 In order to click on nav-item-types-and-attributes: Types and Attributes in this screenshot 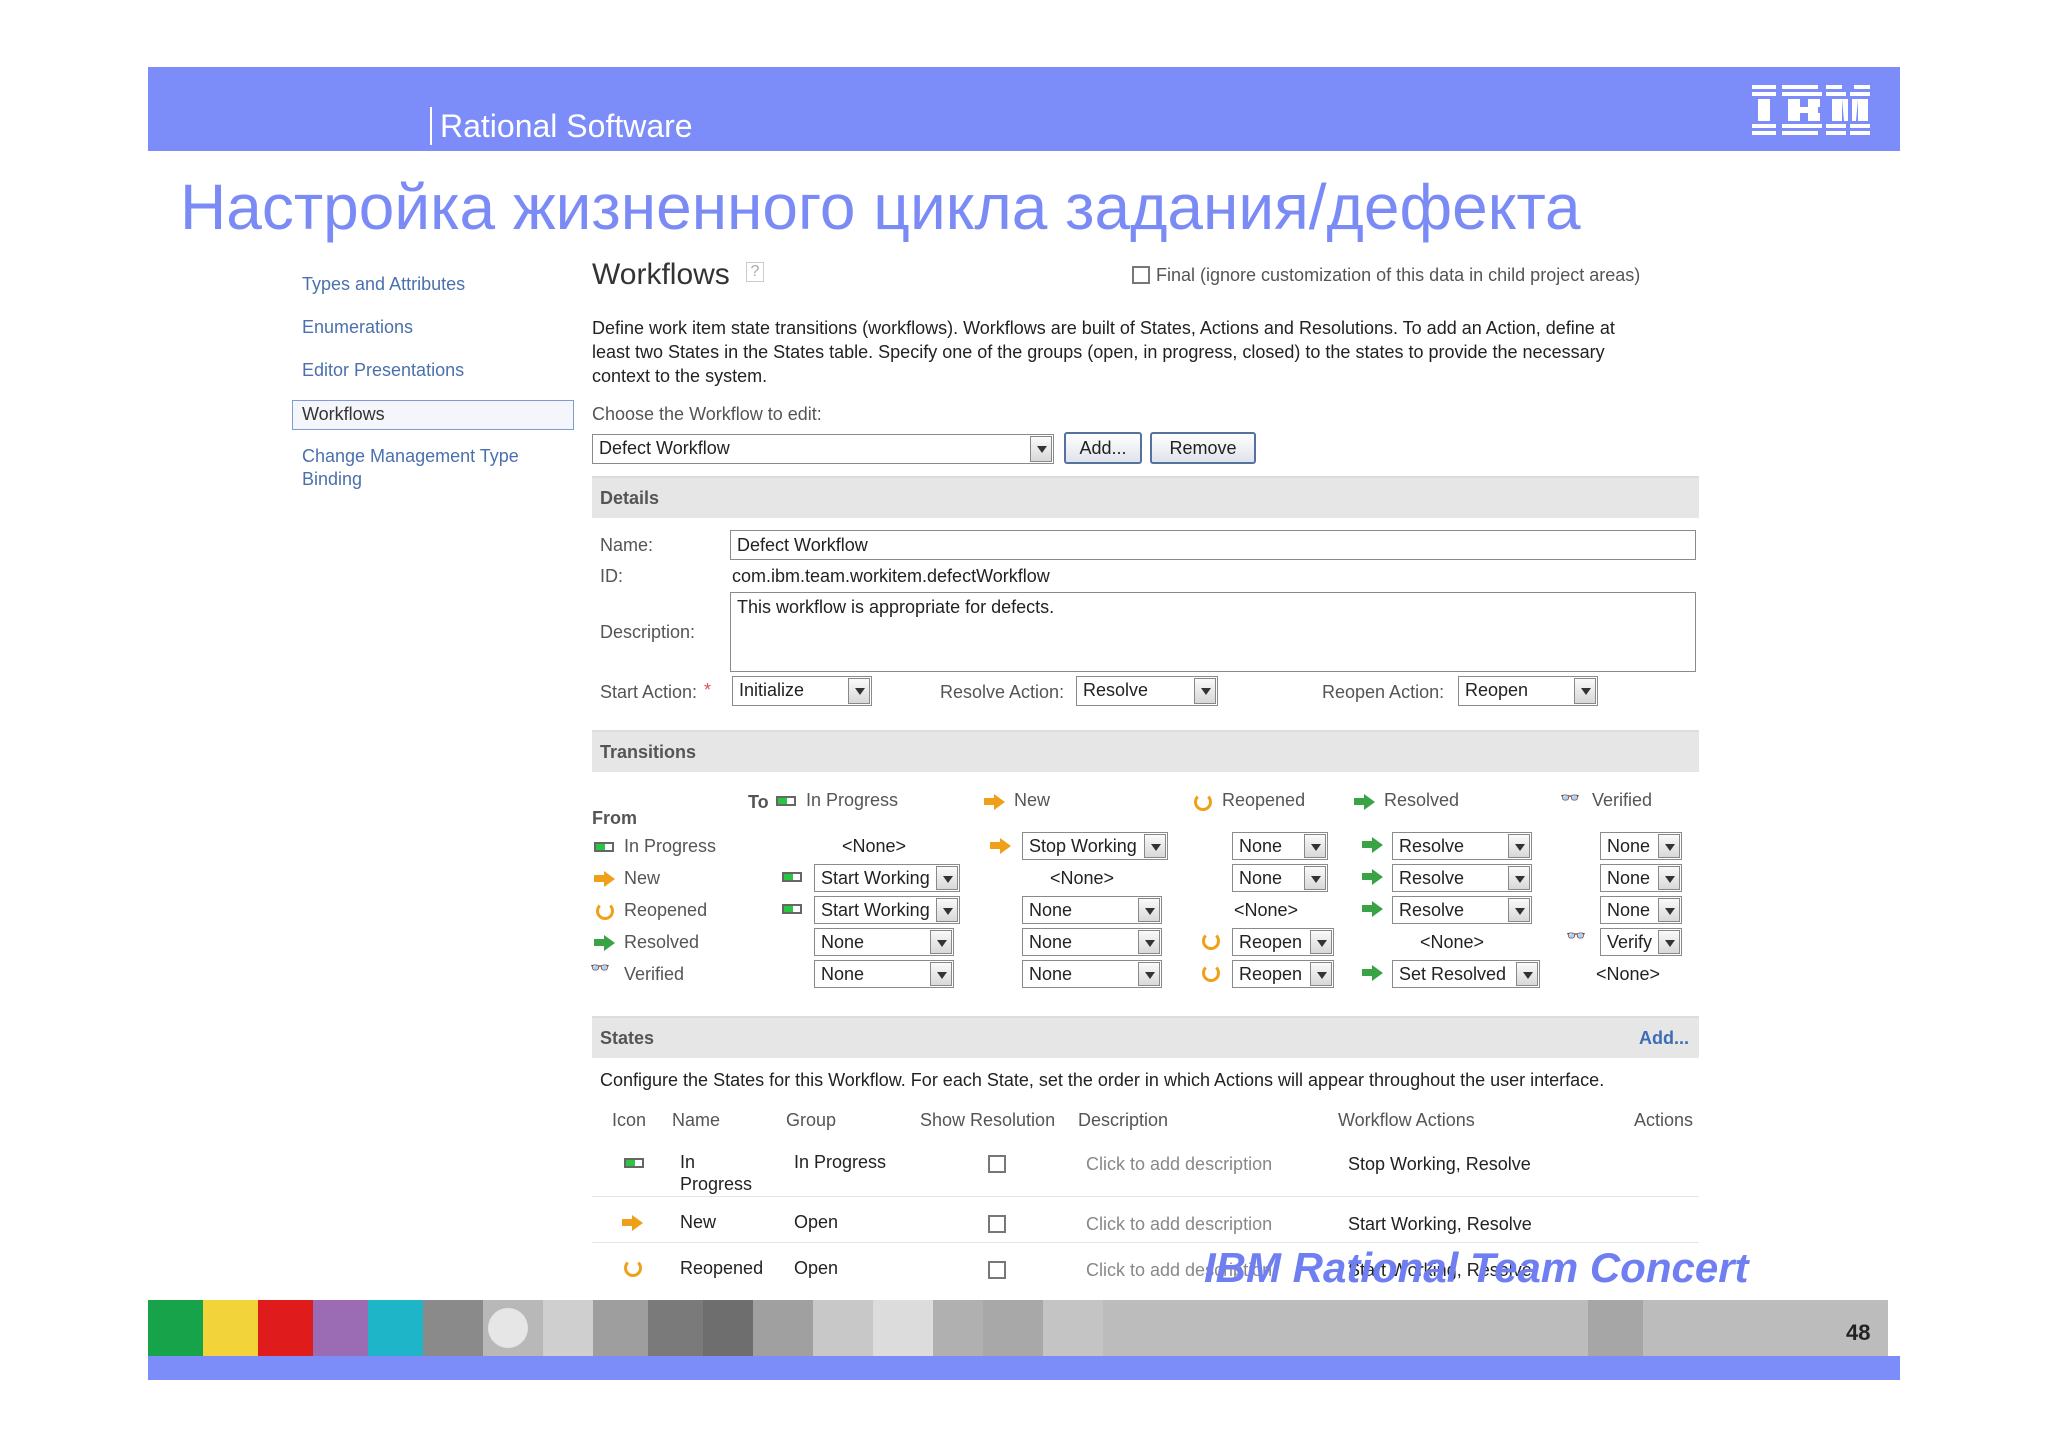, I will do `click(383, 284)`.